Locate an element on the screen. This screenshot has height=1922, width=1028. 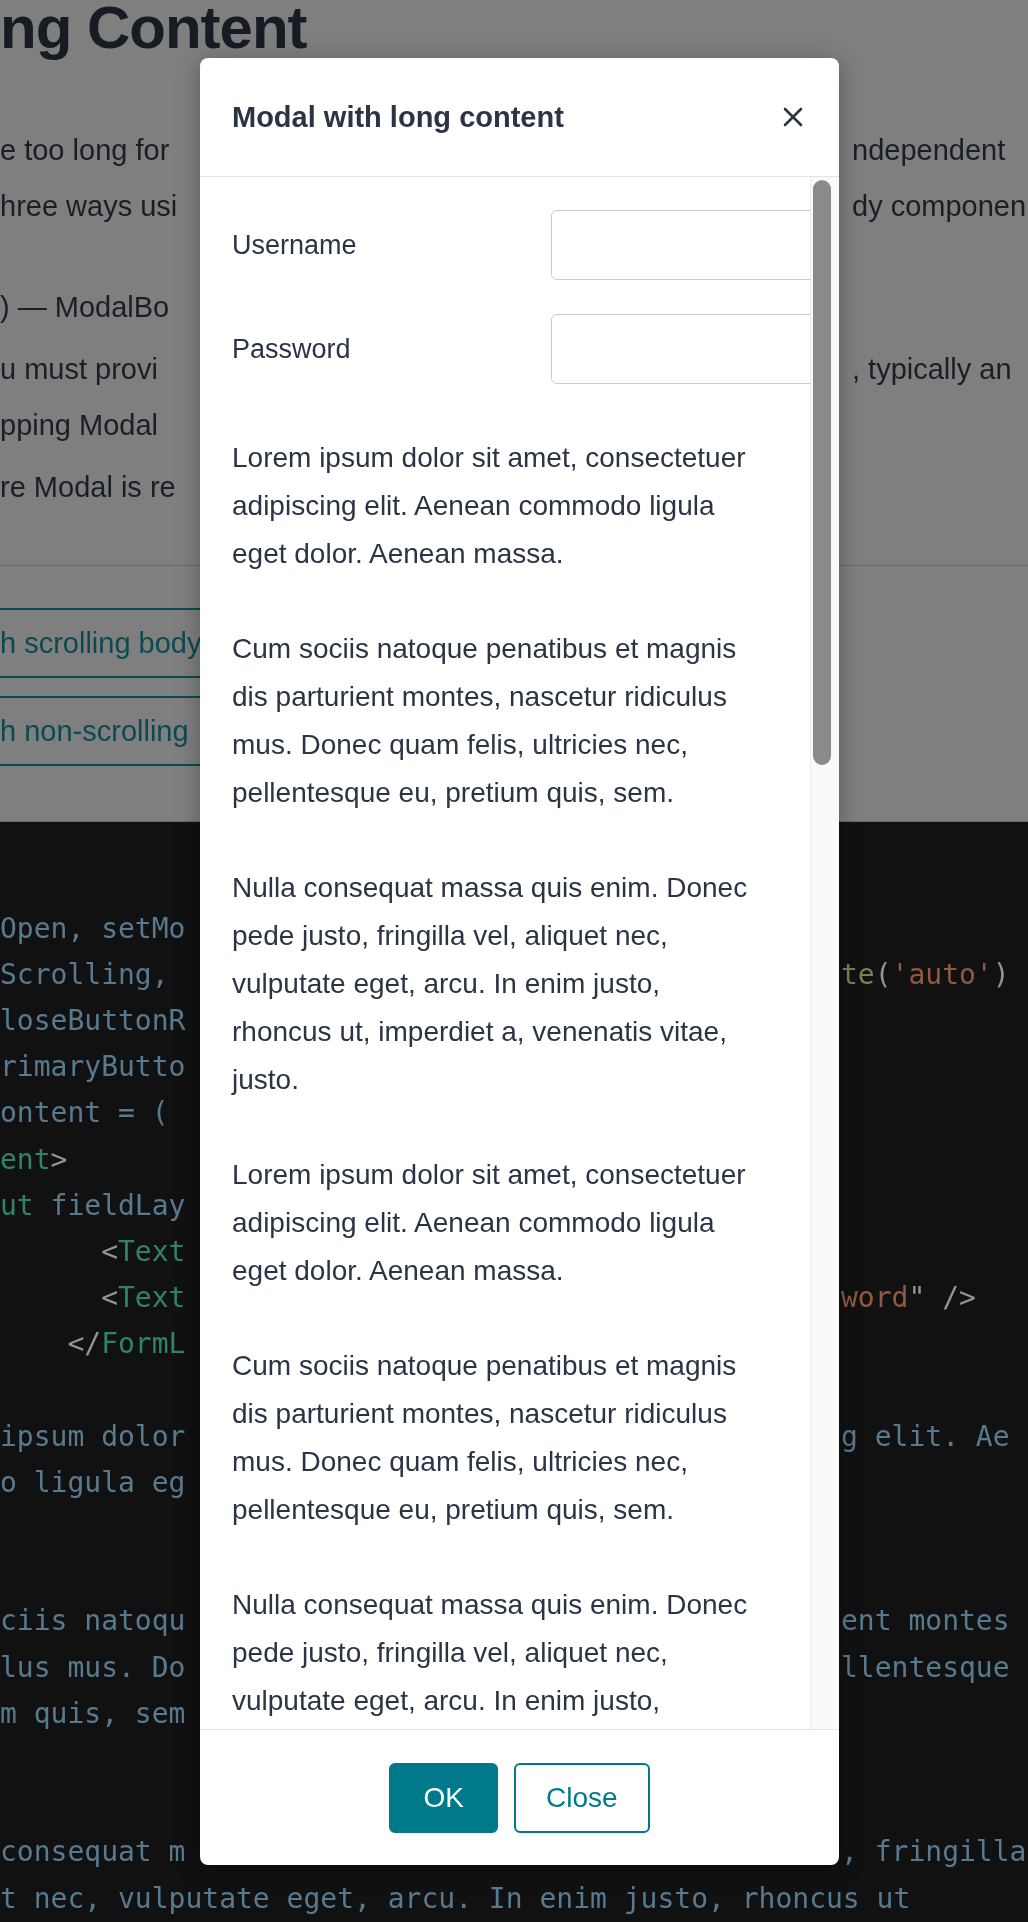
body-text: , typically an is located at coordinates (932, 368).